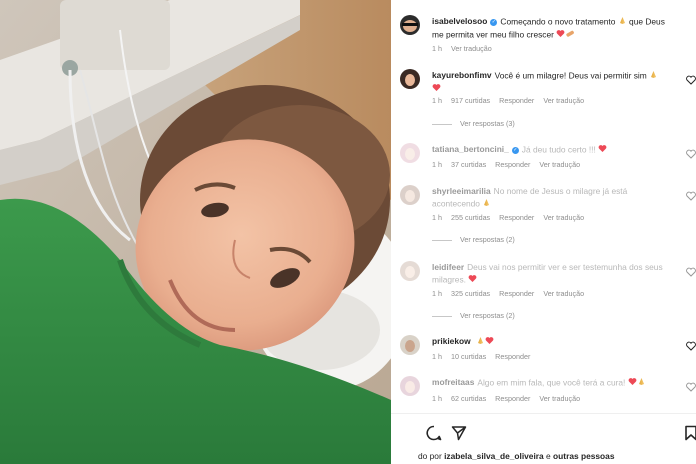 This screenshot has width=696, height=464. Describe the element at coordinates (459, 21) in the screenshot. I see `username: isabelvelosoo` at that location.